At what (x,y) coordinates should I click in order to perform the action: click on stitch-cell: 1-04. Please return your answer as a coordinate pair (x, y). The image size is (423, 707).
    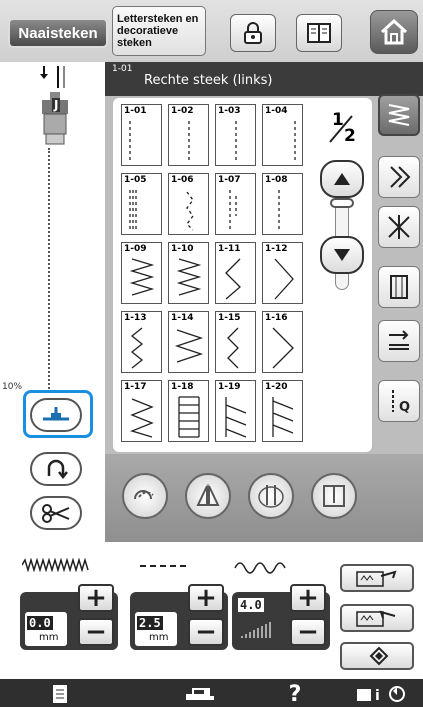
    Looking at the image, I should click on (282, 135).